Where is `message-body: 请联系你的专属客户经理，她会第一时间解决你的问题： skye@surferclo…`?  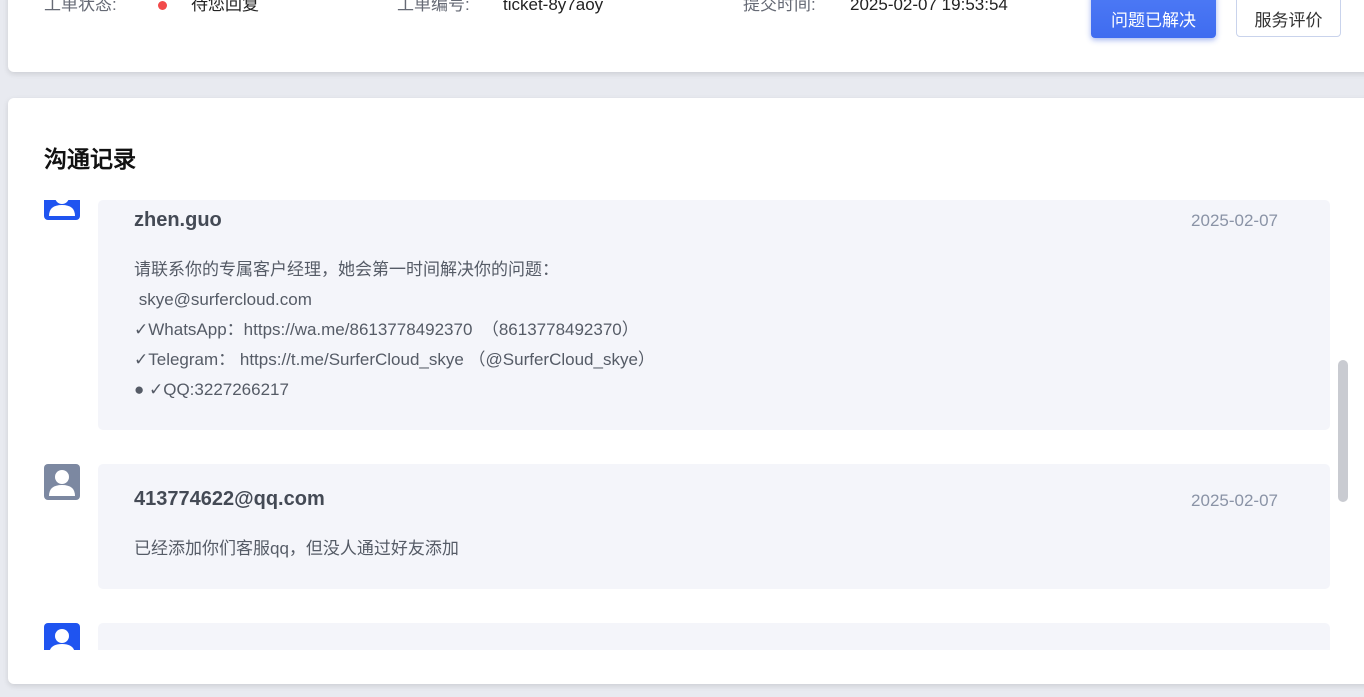 message-body: 请联系你的专属客户经理，她会第一时间解决你的问题： skye@surferclo… is located at coordinates (394, 330).